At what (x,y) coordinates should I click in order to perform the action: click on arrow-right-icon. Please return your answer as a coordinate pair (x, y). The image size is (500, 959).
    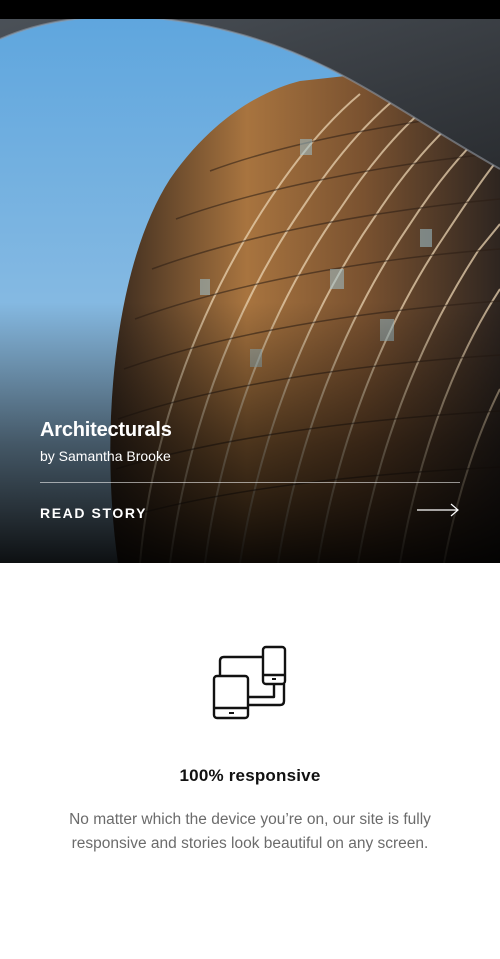
    Looking at the image, I should click on (438, 510).